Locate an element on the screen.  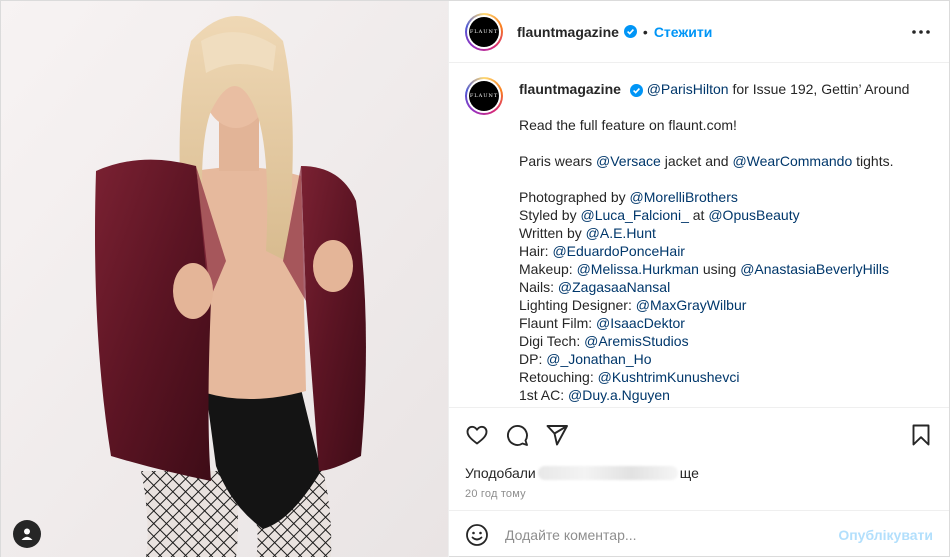
caption-line: Digi Tech: @AremisStudios is located at coordinates (714, 341).